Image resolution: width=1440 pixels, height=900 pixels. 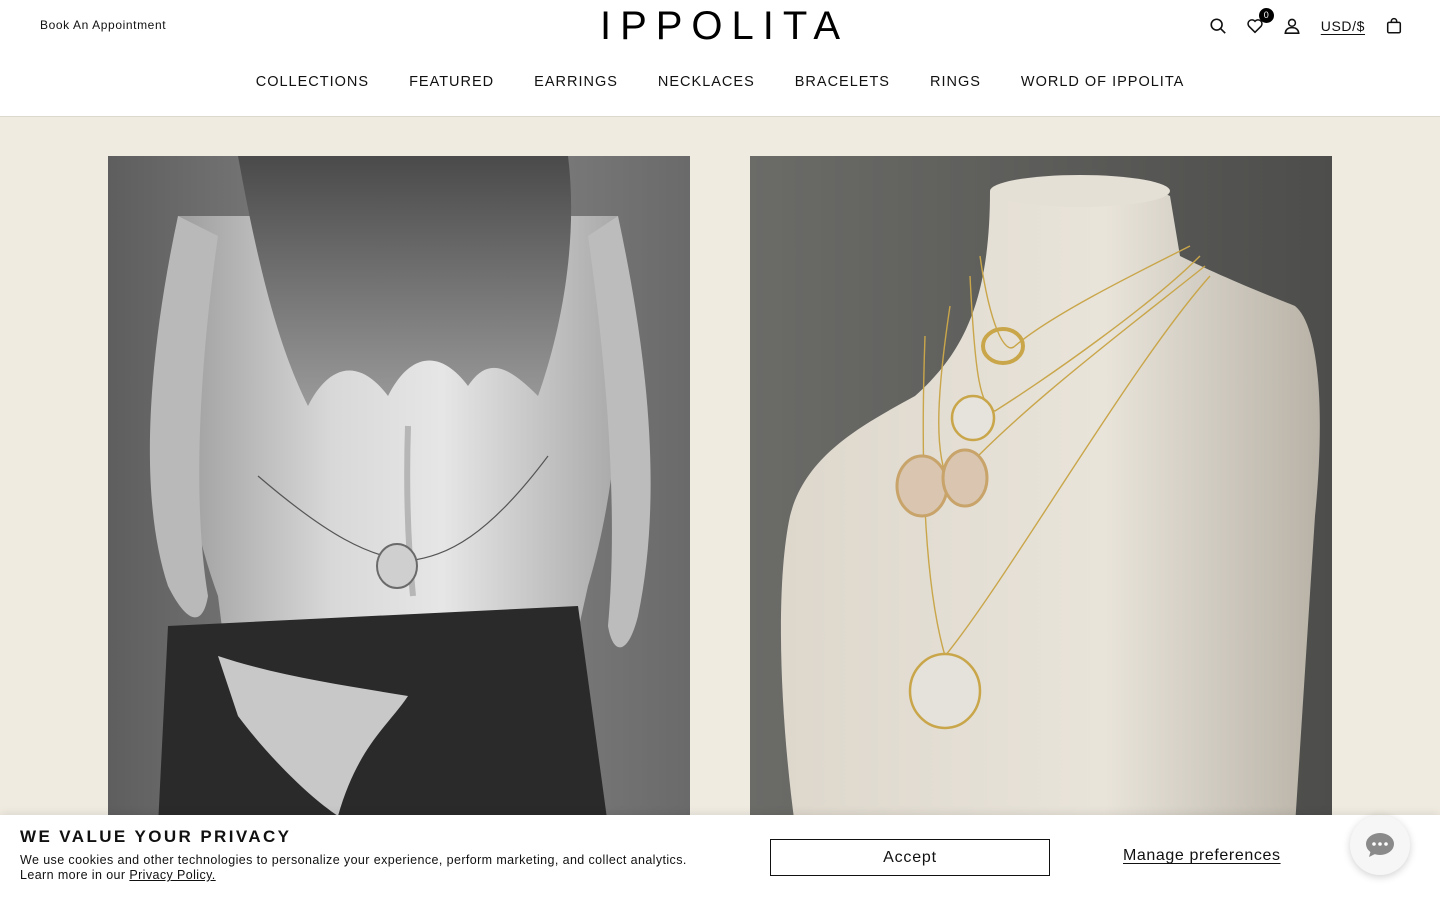 I want to click on accept-cookies-button: Accept, so click(x=910, y=857).